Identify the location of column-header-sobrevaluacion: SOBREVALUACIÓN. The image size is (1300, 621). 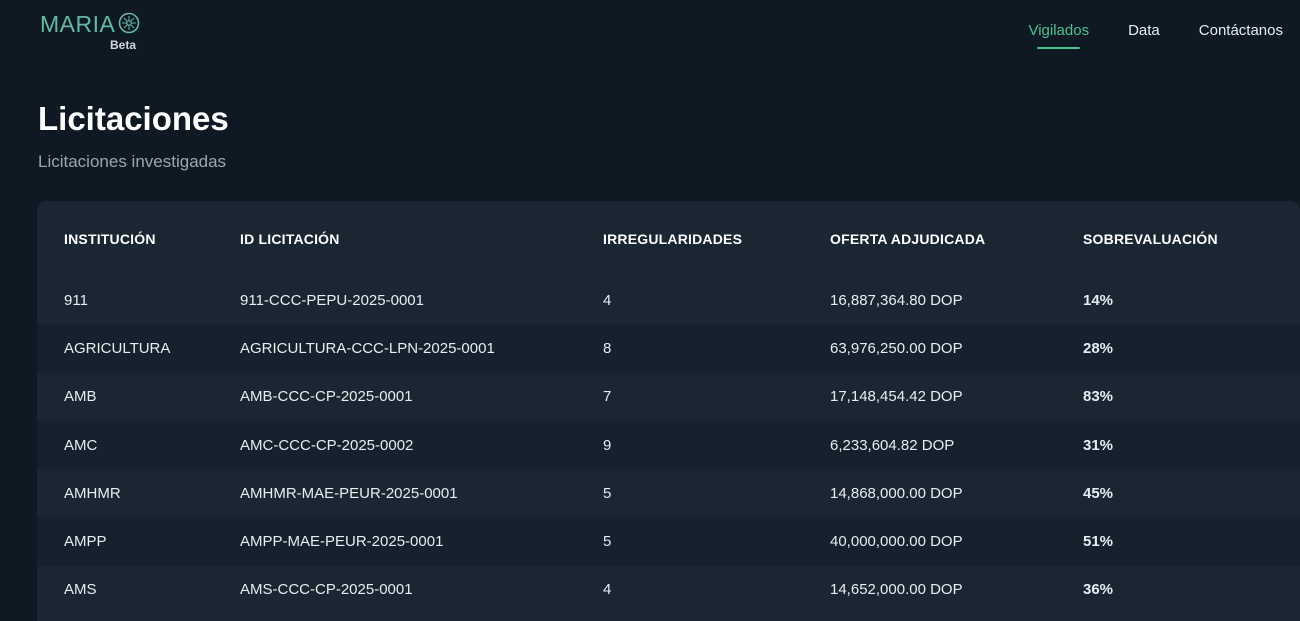
(1191, 238).